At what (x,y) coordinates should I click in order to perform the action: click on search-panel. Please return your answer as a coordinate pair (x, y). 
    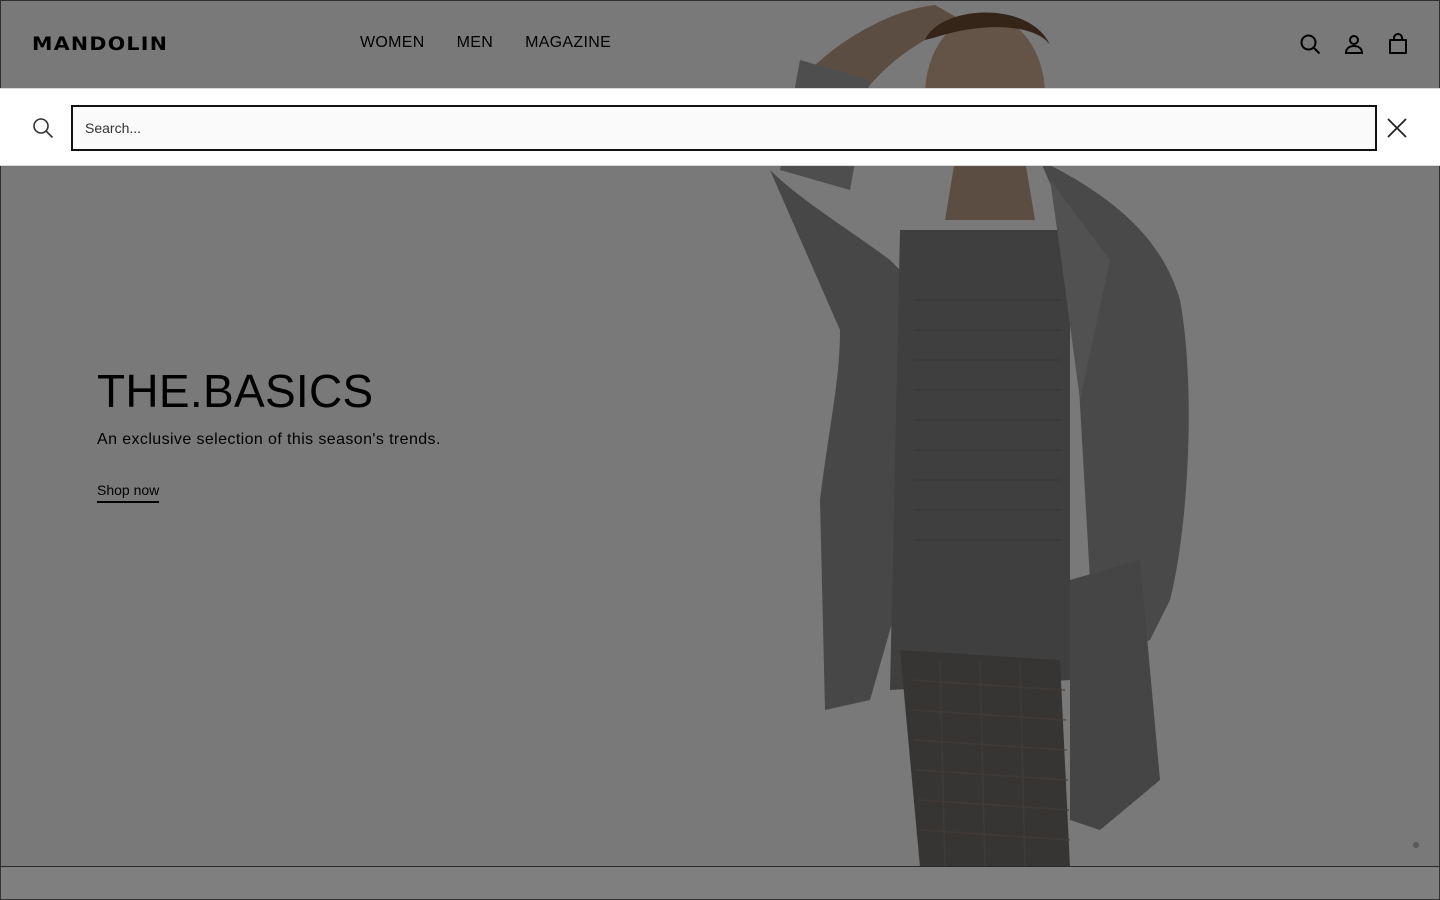
    Looking at the image, I should click on (720, 127).